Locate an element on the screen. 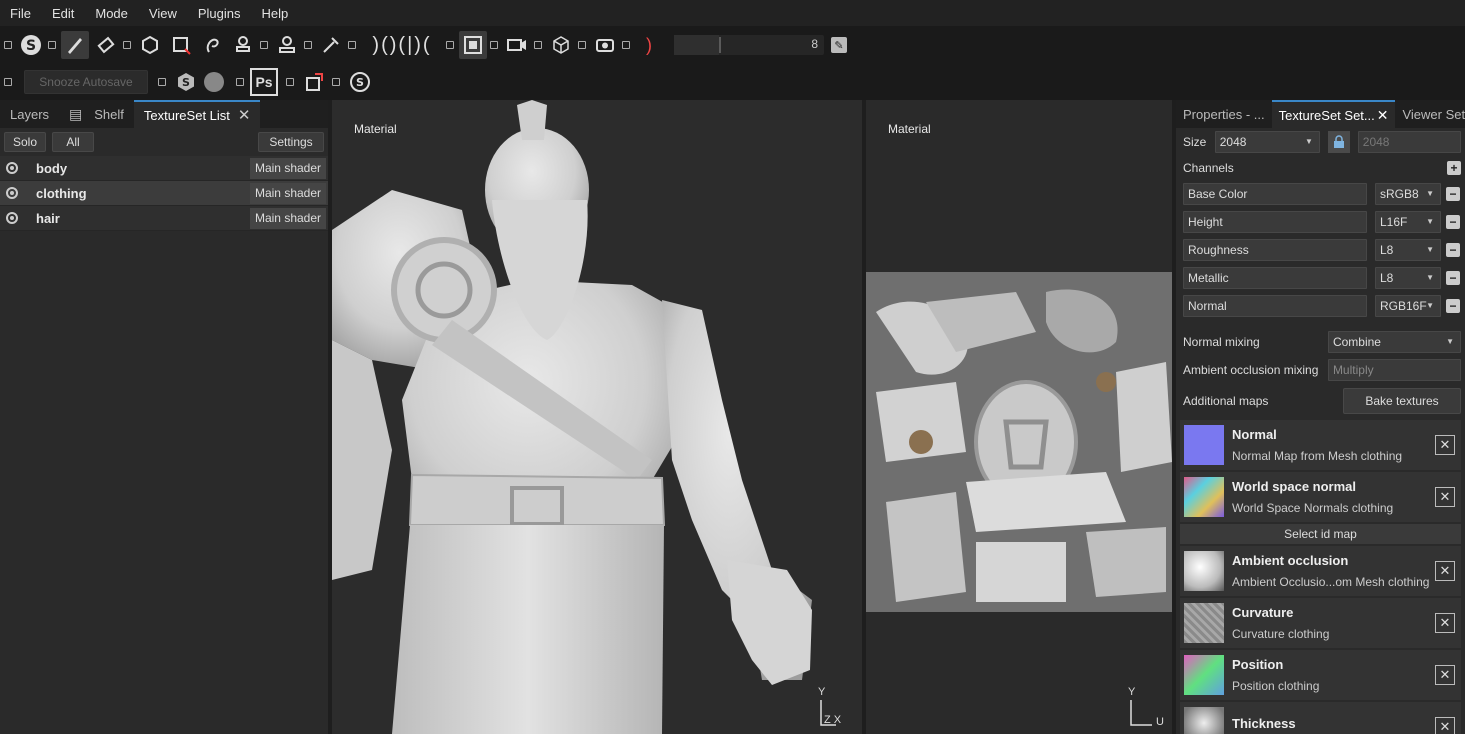 The image size is (1465, 734). eraser-icon is located at coordinates (106, 45).